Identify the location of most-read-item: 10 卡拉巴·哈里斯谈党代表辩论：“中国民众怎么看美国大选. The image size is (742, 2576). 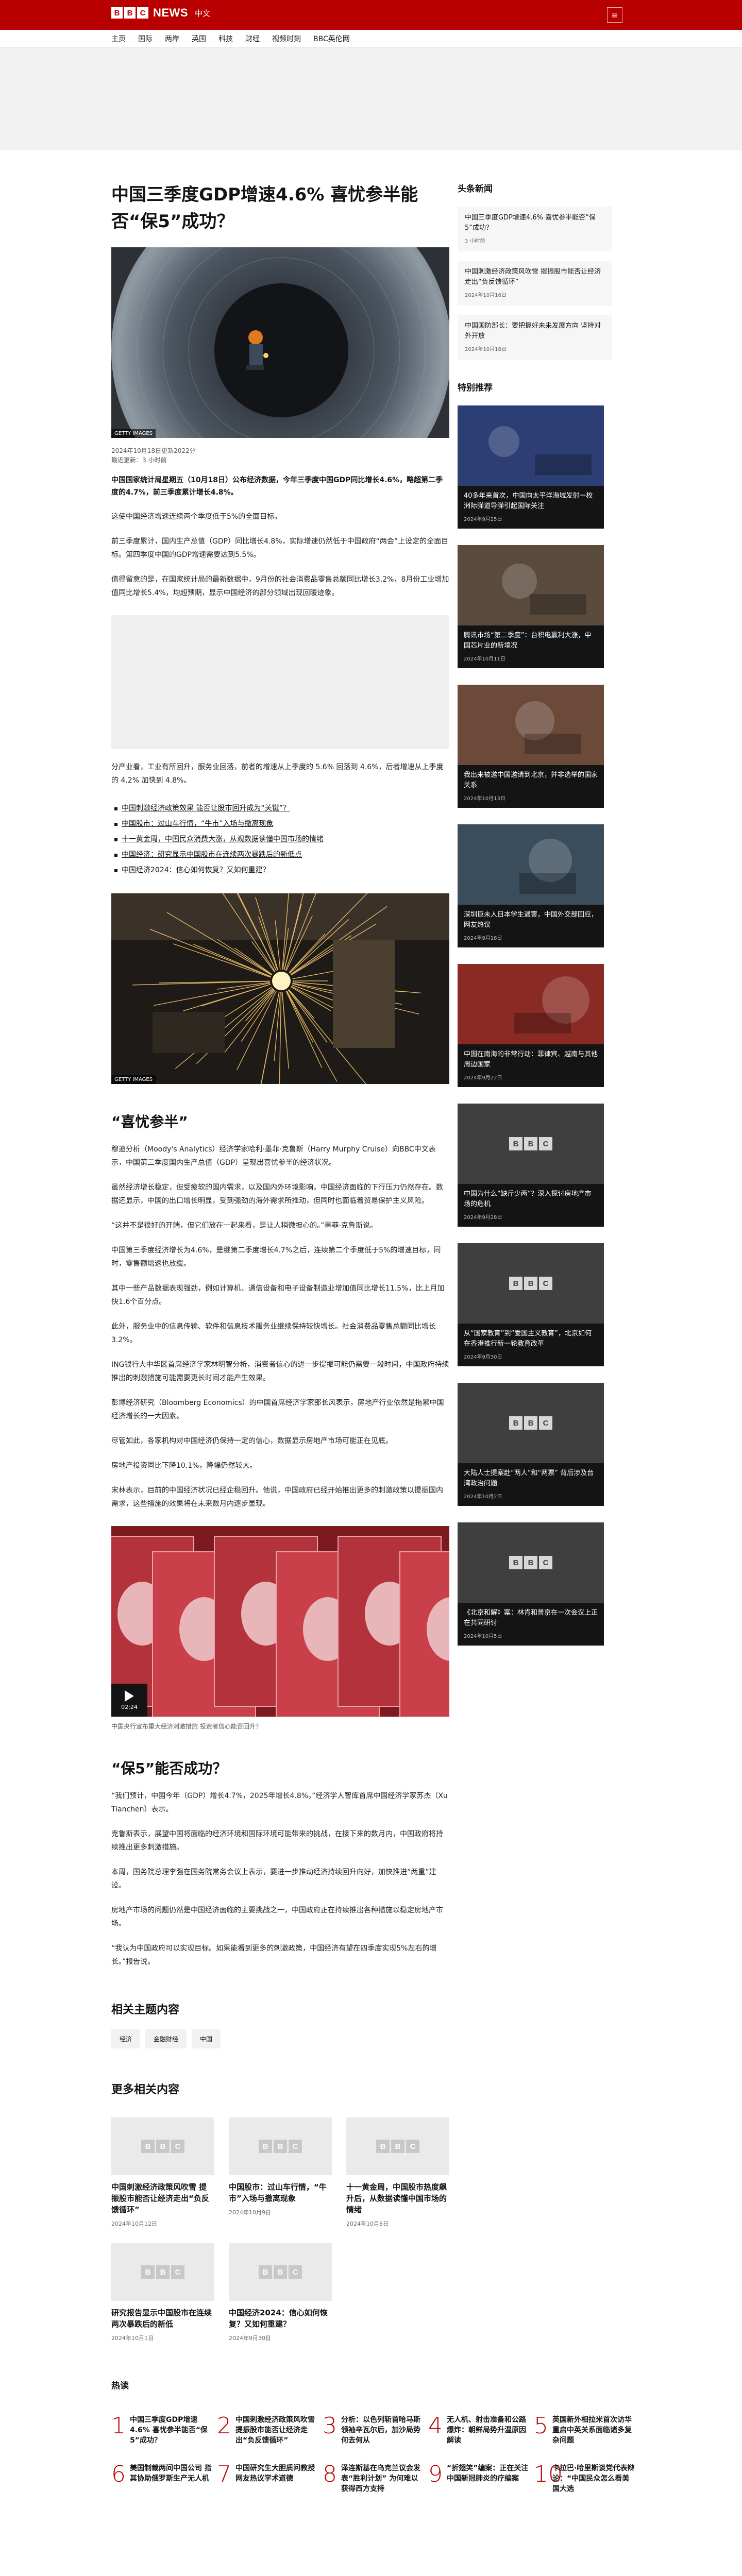
(584, 2479).